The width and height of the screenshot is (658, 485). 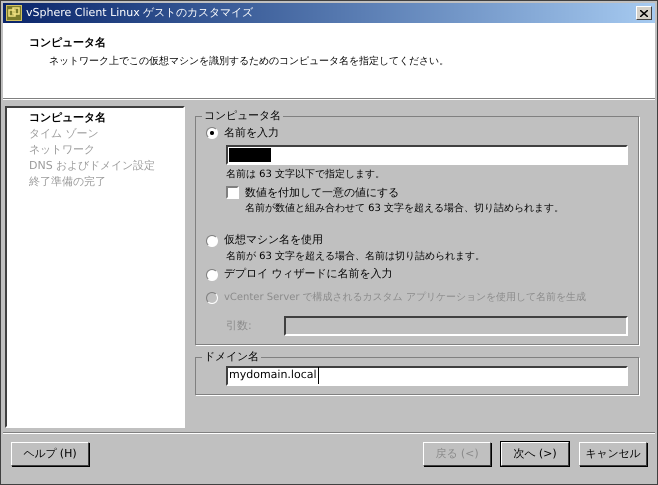 What do you see at coordinates (140, 12) in the screenshot?
I see `window-title: vSphere Client Linux ゲストのカスタマイズ` at bounding box center [140, 12].